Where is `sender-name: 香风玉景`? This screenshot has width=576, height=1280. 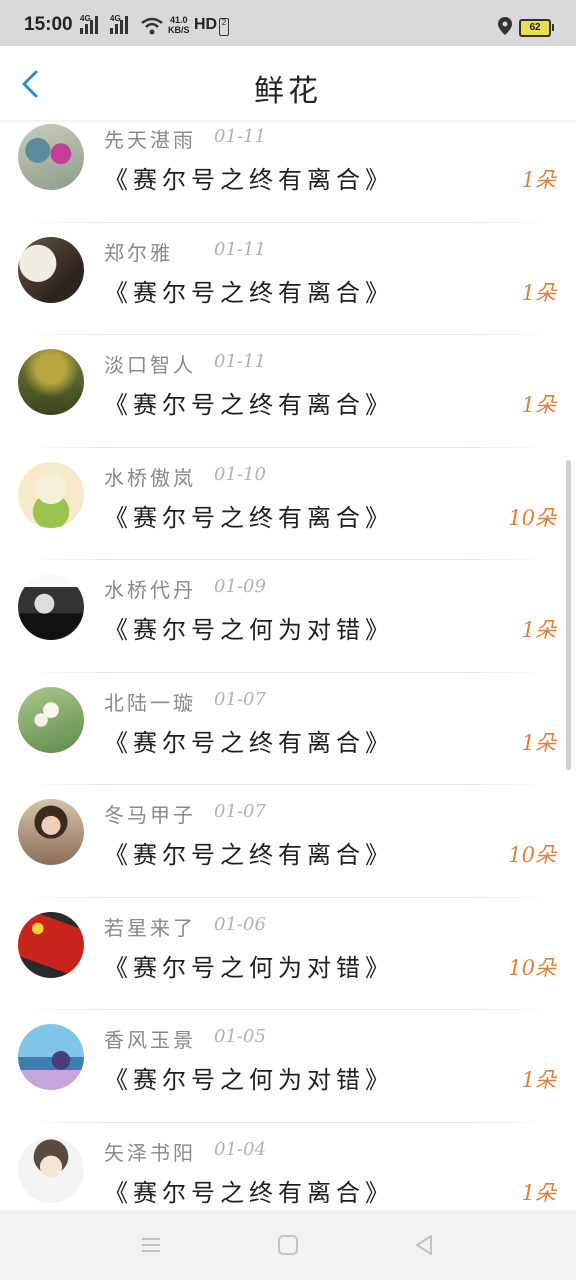 sender-name: 香风玉景 is located at coordinates (150, 1040).